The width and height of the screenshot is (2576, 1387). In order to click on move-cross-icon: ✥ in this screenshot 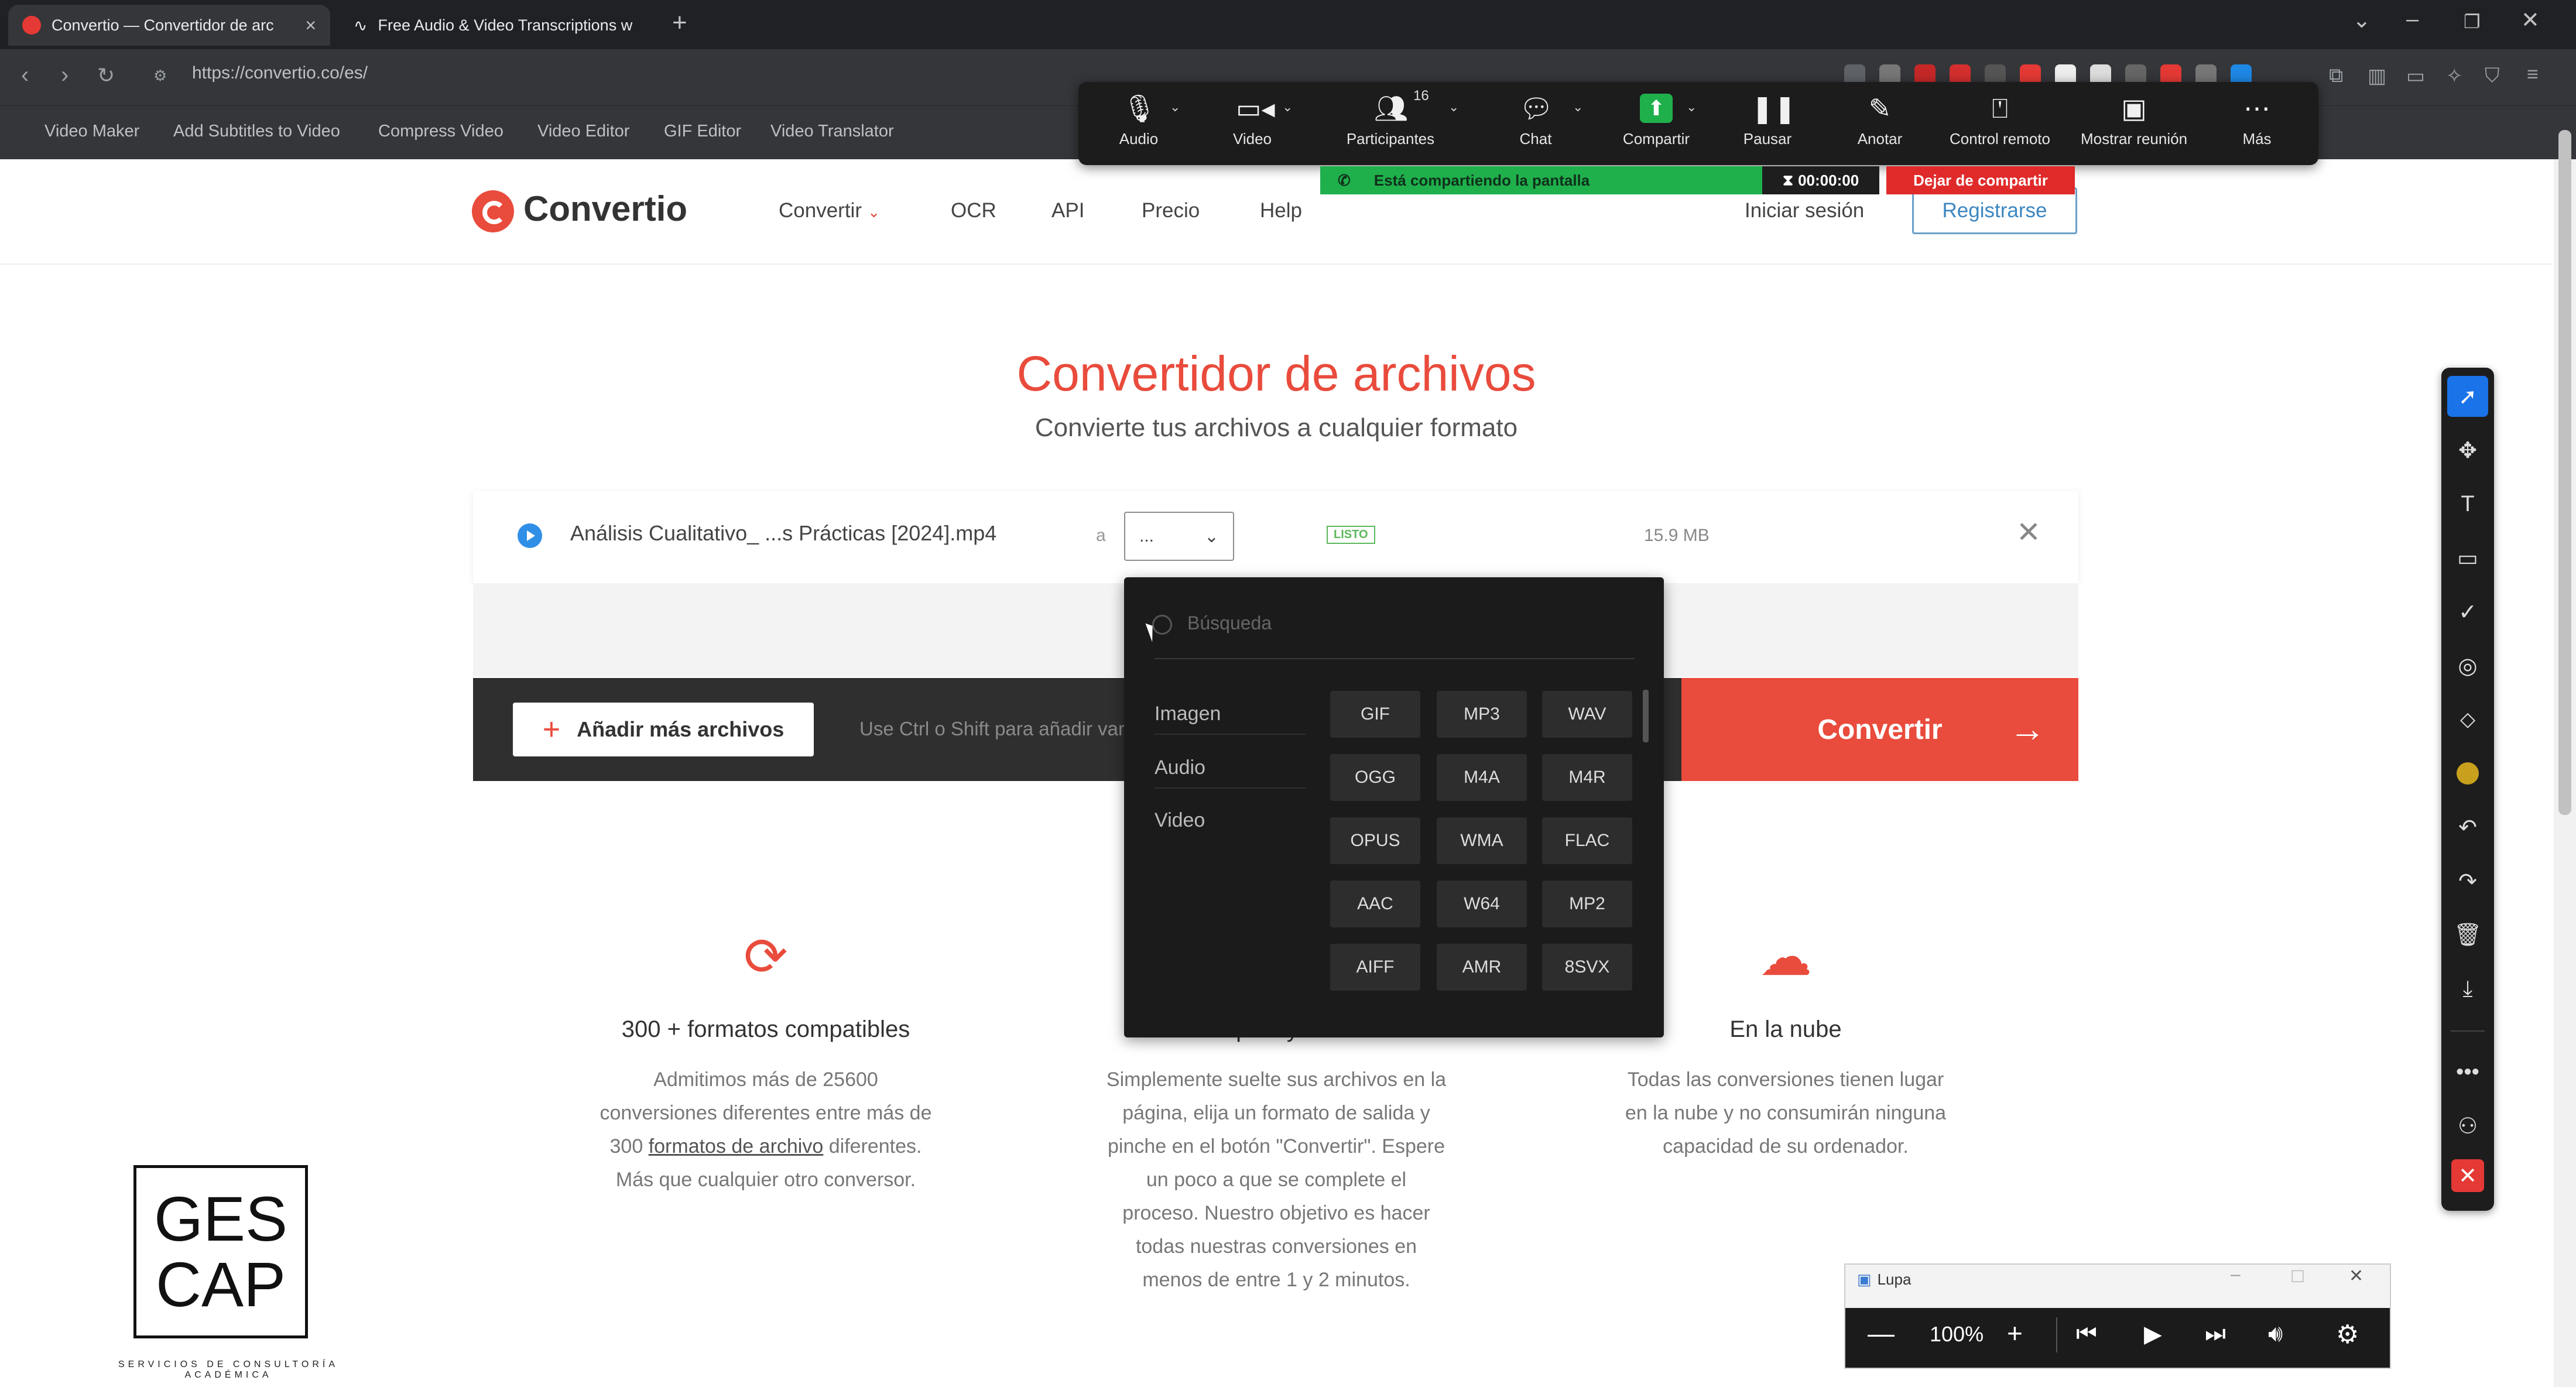, I will do `click(2467, 451)`.